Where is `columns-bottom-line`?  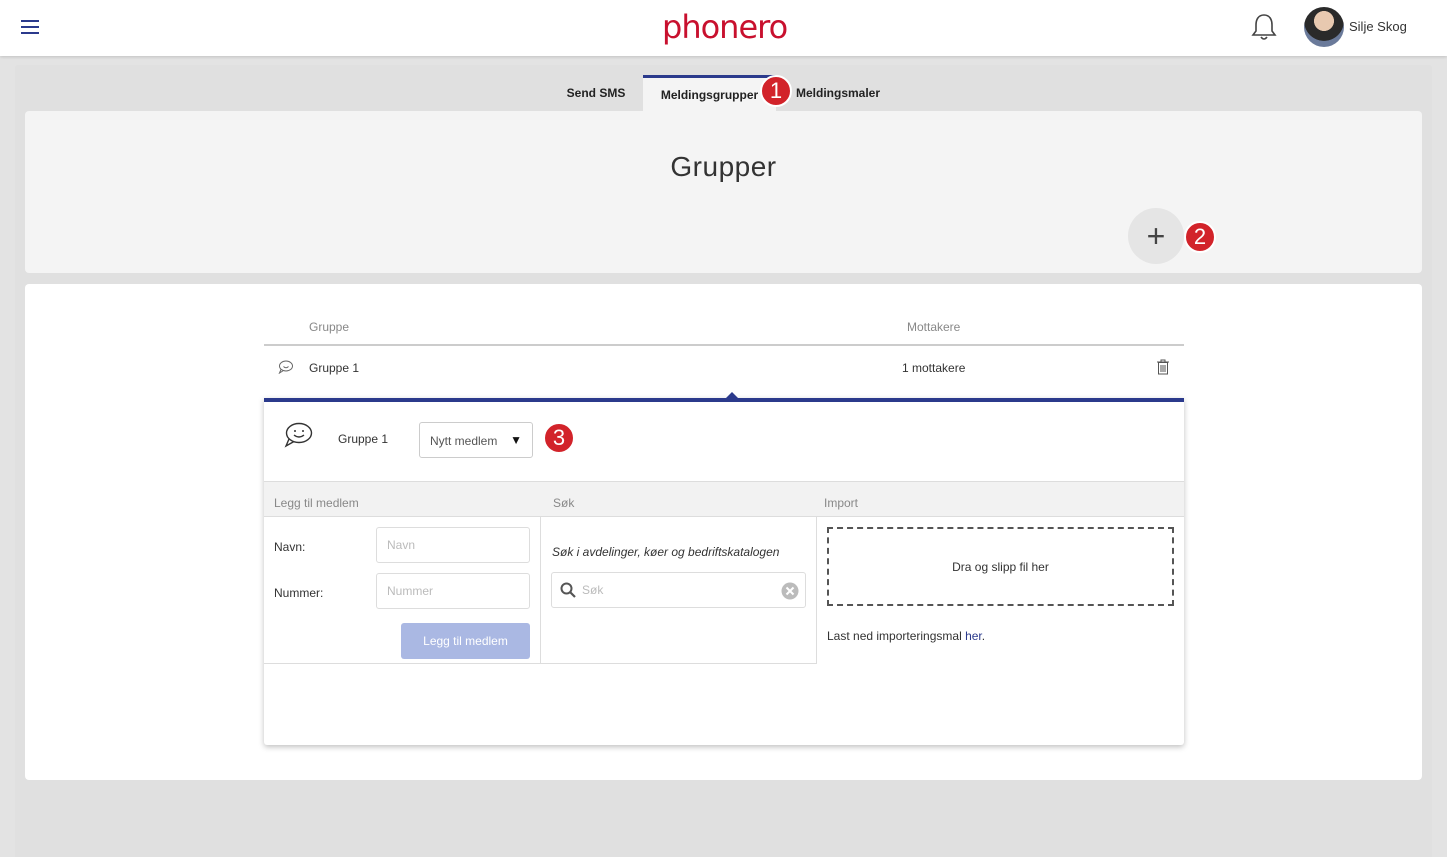
columns-bottom-line is located at coordinates (540, 663).